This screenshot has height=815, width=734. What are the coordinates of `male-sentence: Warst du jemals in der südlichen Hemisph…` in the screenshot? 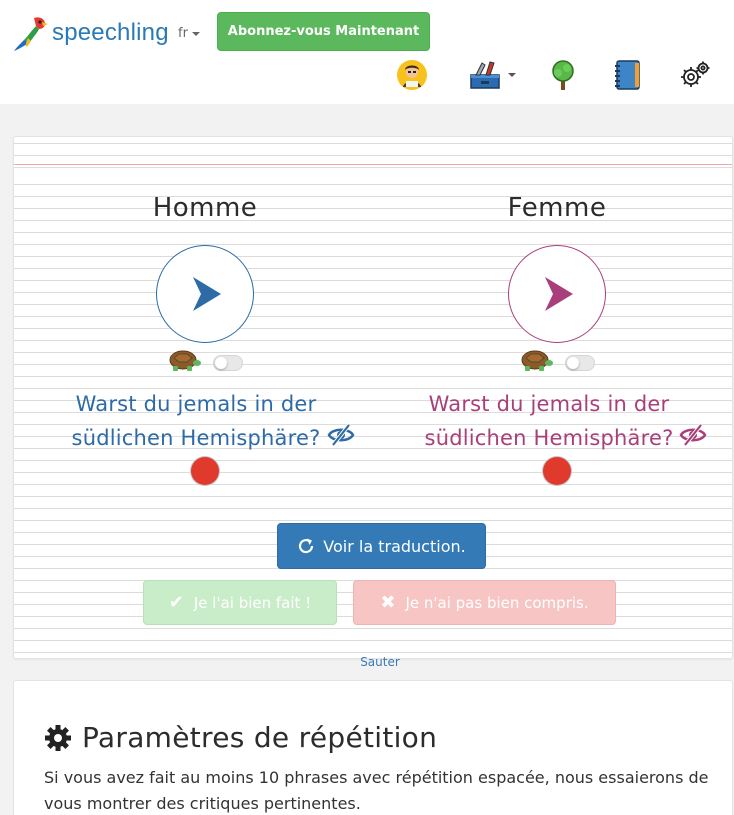 It's located at (196, 421).